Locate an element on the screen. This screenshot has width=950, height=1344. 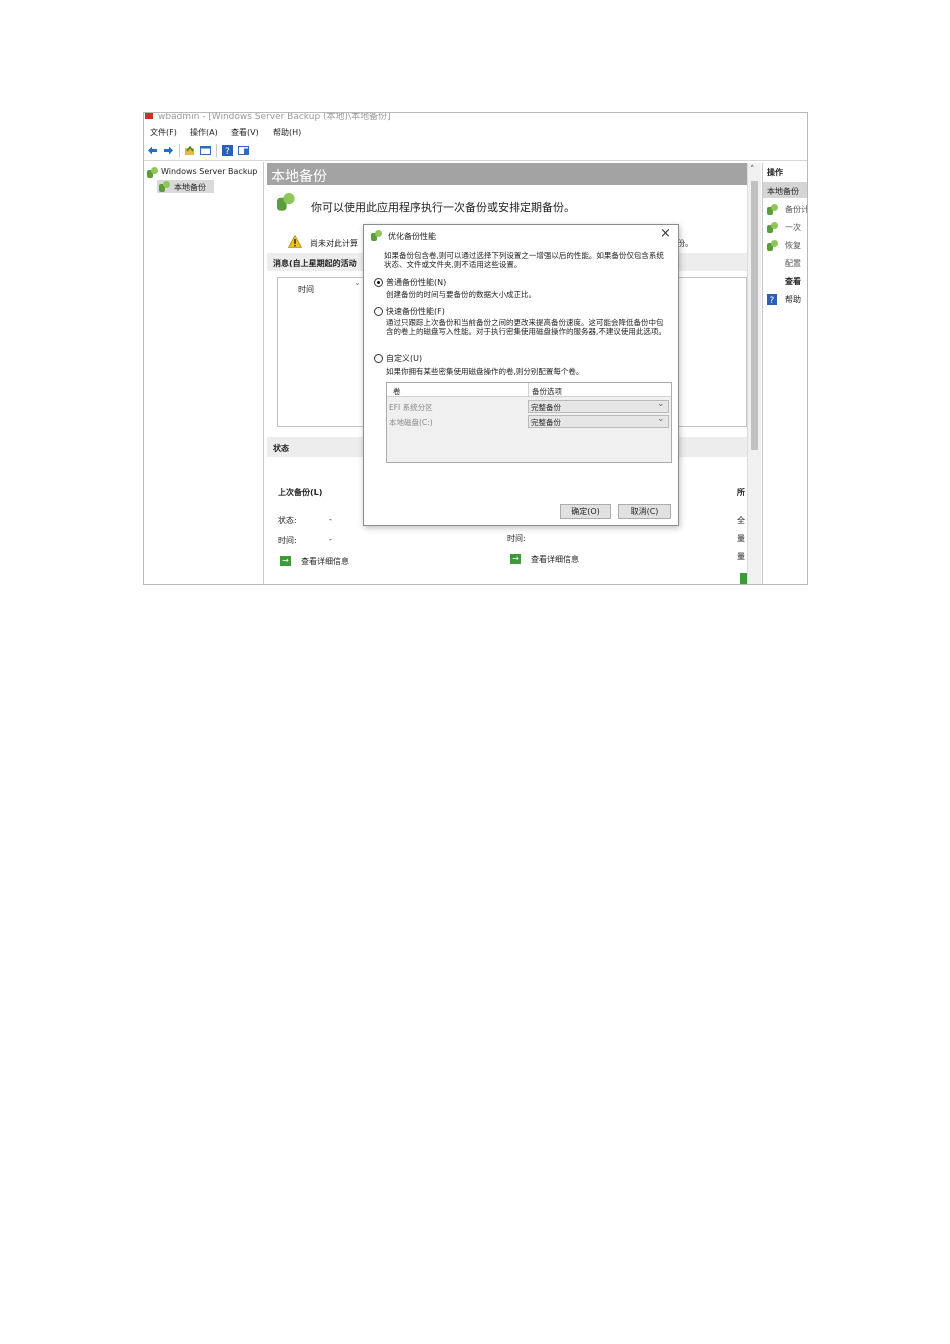
messages-title: 消息(自上星期起的活动 is located at coordinates (315, 263).